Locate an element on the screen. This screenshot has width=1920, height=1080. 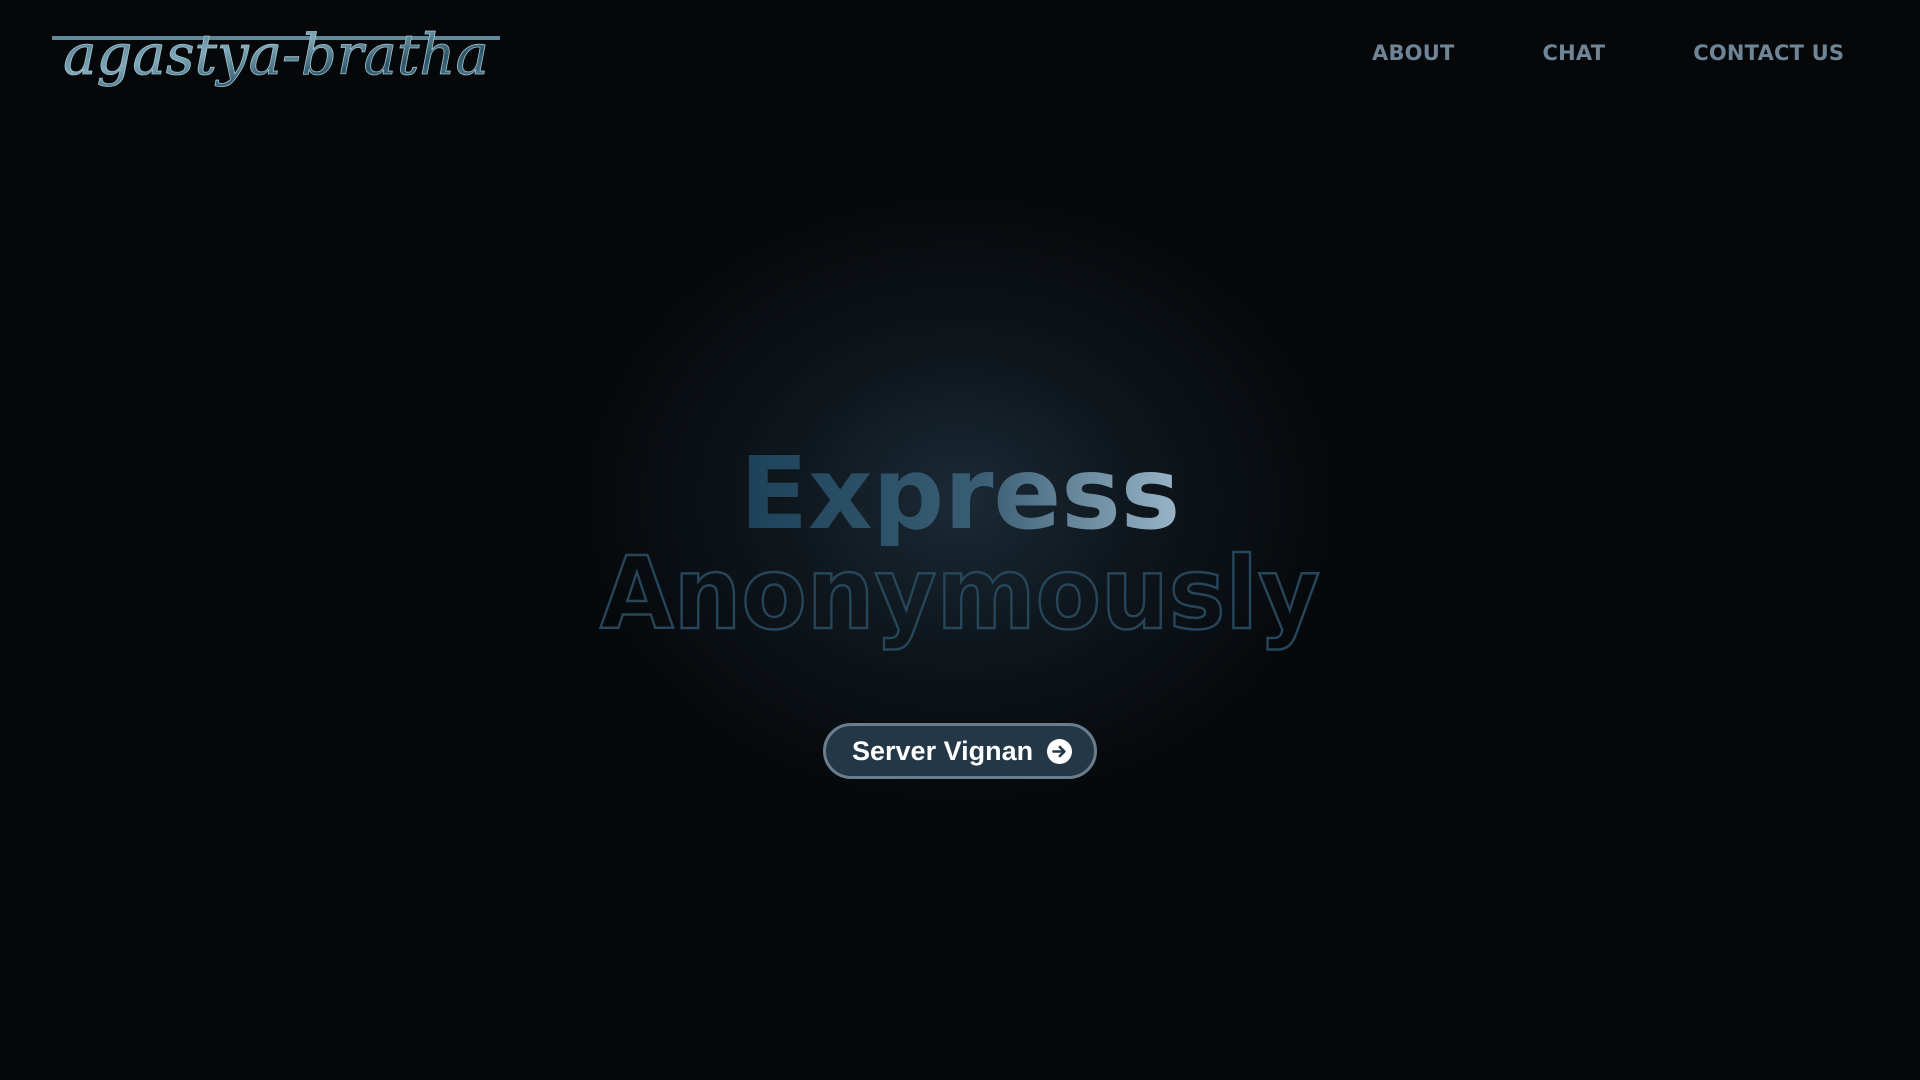
hero-line2: Anonymously is located at coordinates (960, 593).